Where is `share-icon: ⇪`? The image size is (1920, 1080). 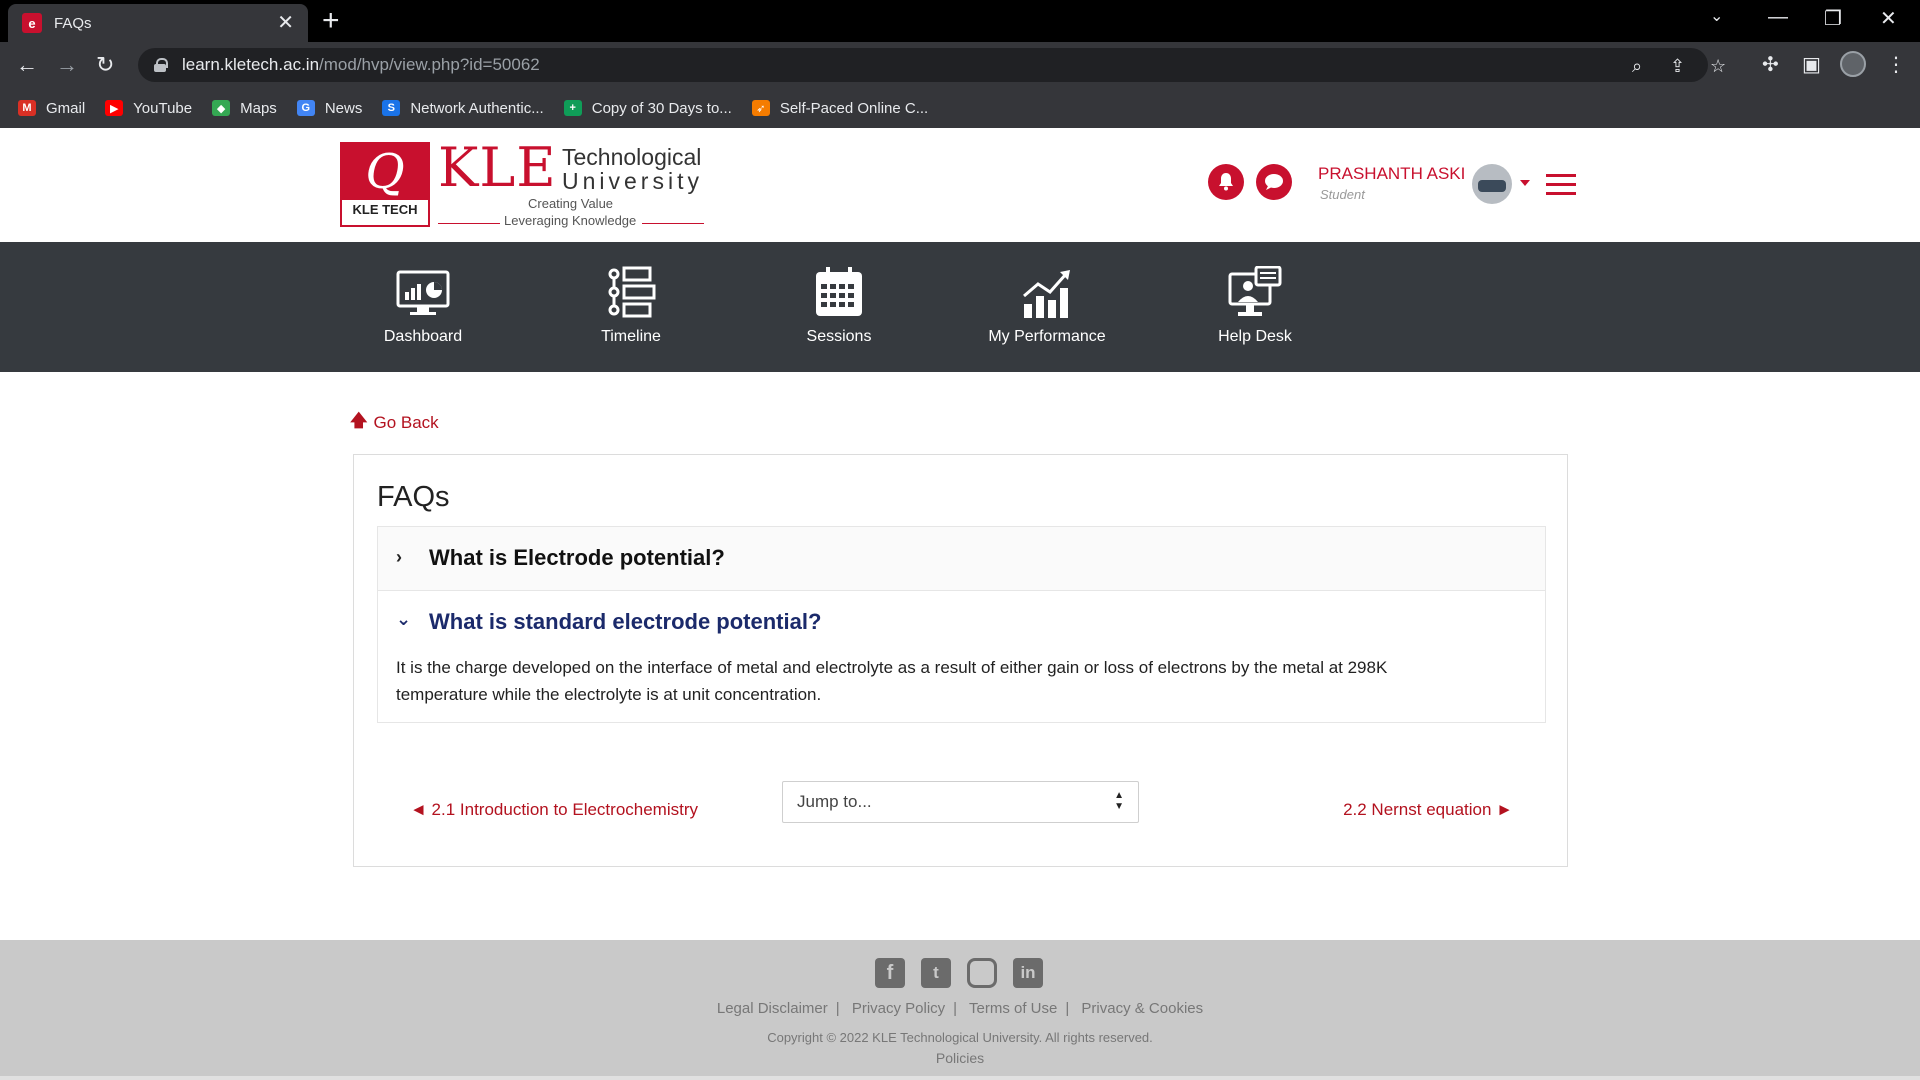
share-icon: ⇪ is located at coordinates (1677, 66).